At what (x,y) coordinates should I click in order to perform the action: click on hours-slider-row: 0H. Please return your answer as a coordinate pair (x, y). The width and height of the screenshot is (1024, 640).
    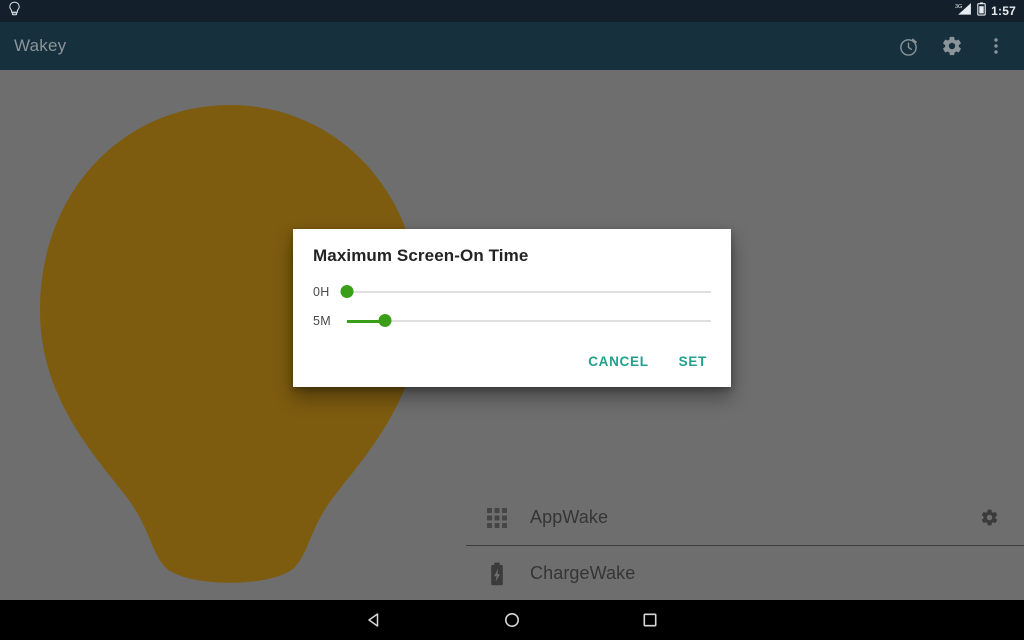
    Looking at the image, I should click on (512, 292).